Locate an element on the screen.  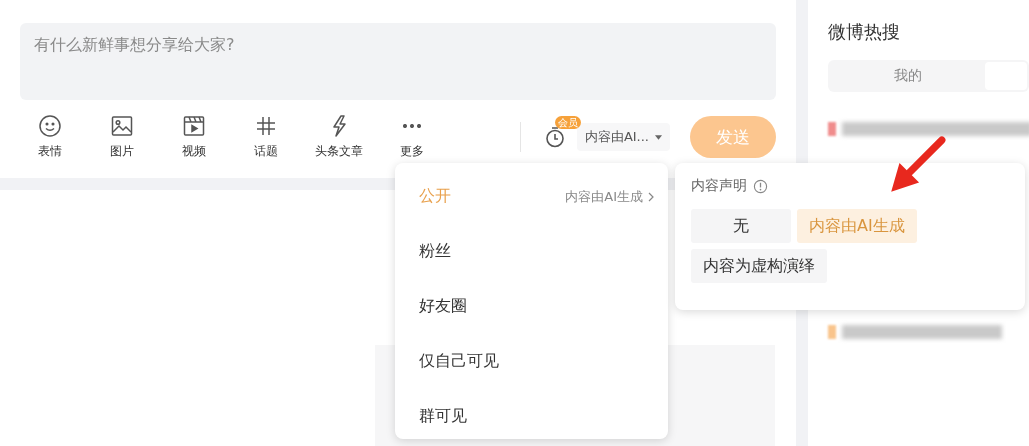
hash-icon is located at coordinates (266, 126).